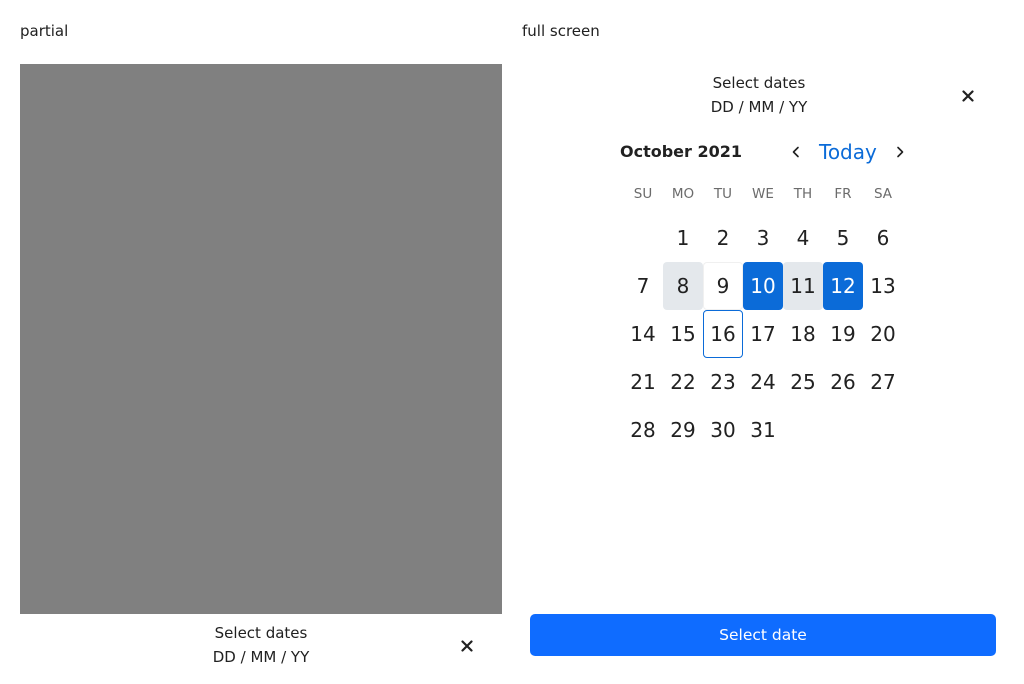 The image size is (1024, 684). What do you see at coordinates (843, 286) in the screenshot?
I see `calendar-day-12: 12` at bounding box center [843, 286].